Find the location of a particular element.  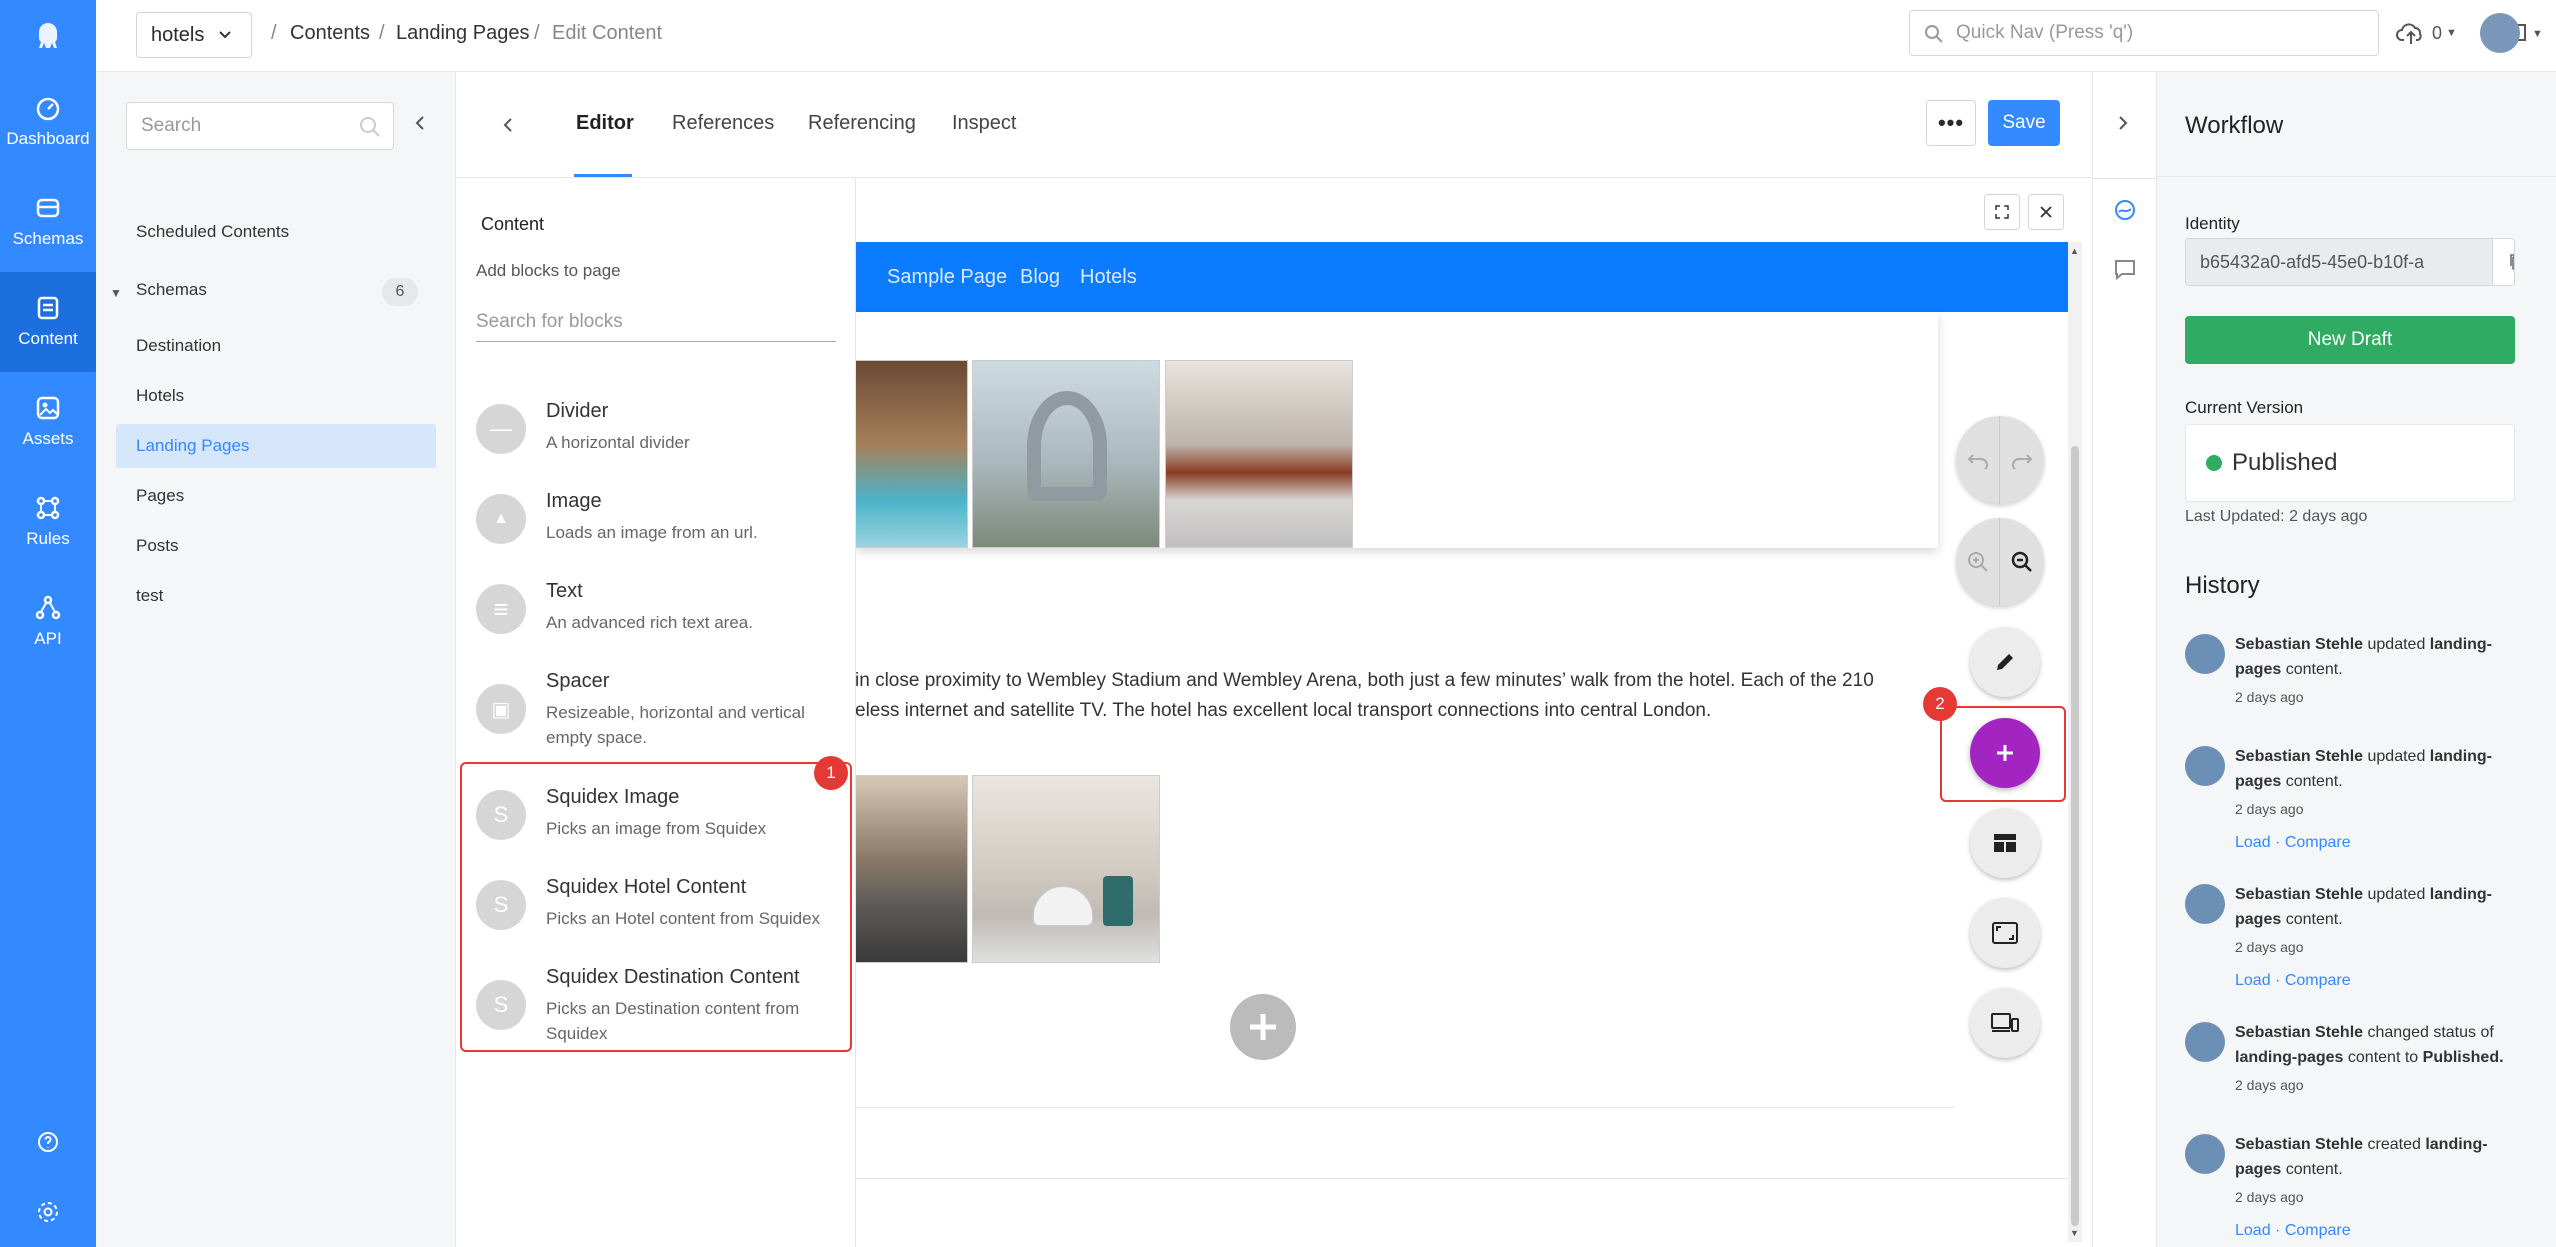

history-action: updated is located at coordinates (2396, 894).